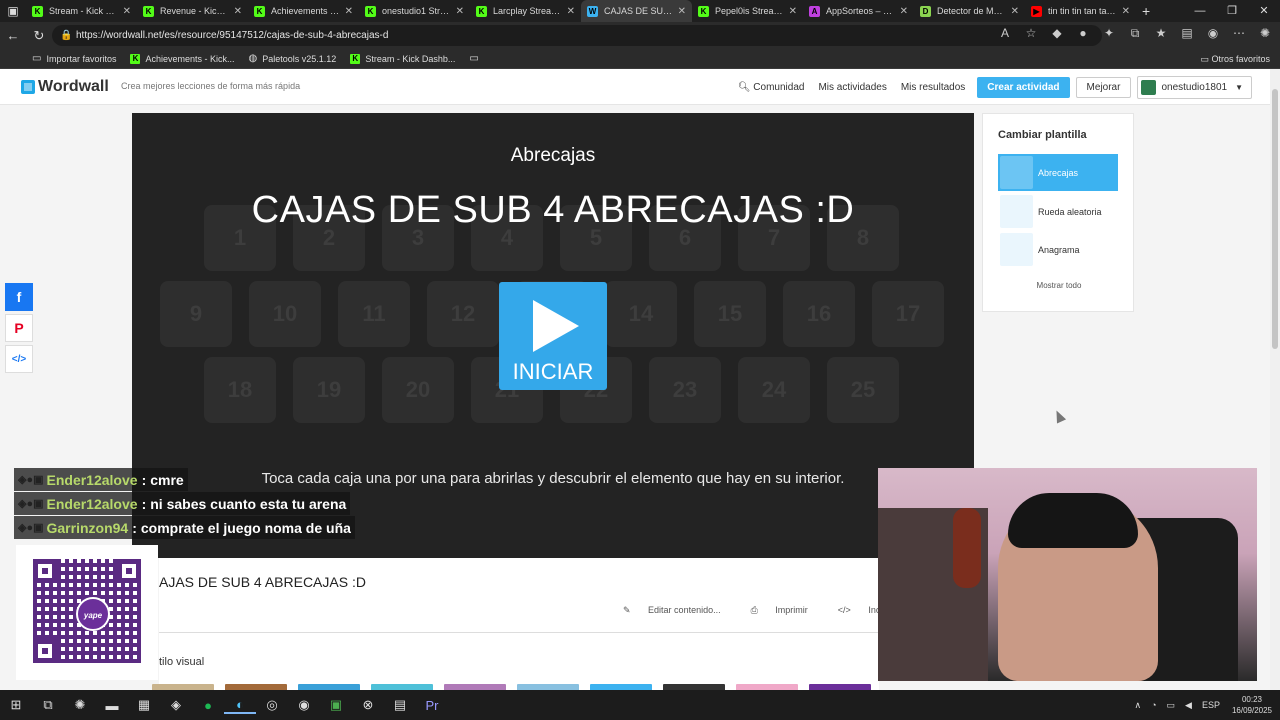 Image resolution: width=1280 pixels, height=720 pixels. I want to click on scrollbar-thumb, so click(1275, 219).